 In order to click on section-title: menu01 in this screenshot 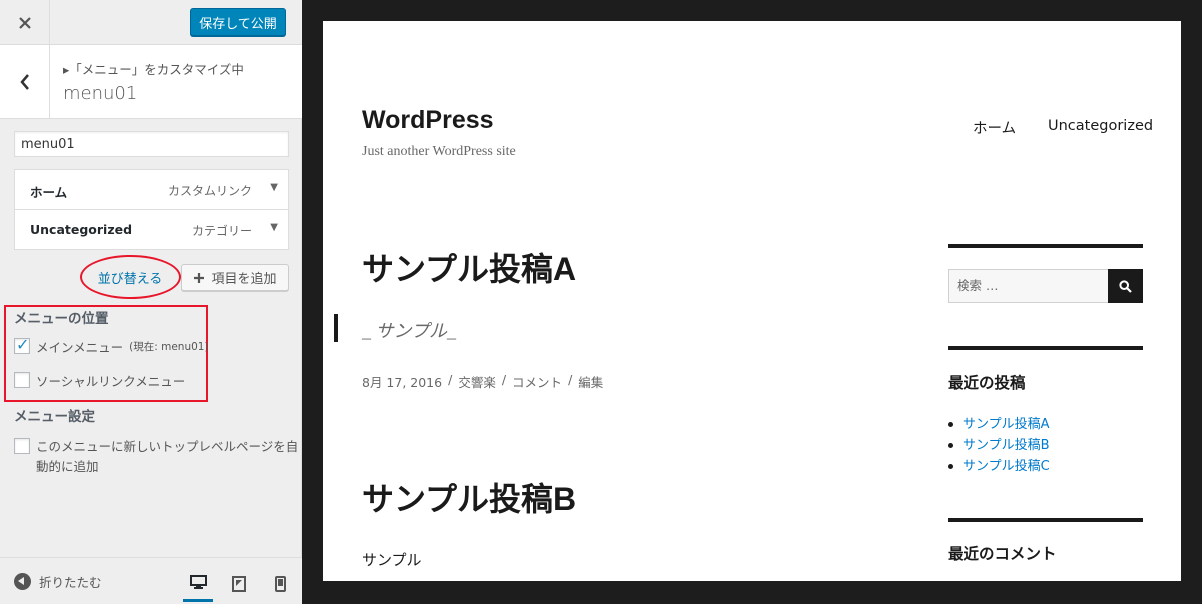, I will do `click(100, 93)`.